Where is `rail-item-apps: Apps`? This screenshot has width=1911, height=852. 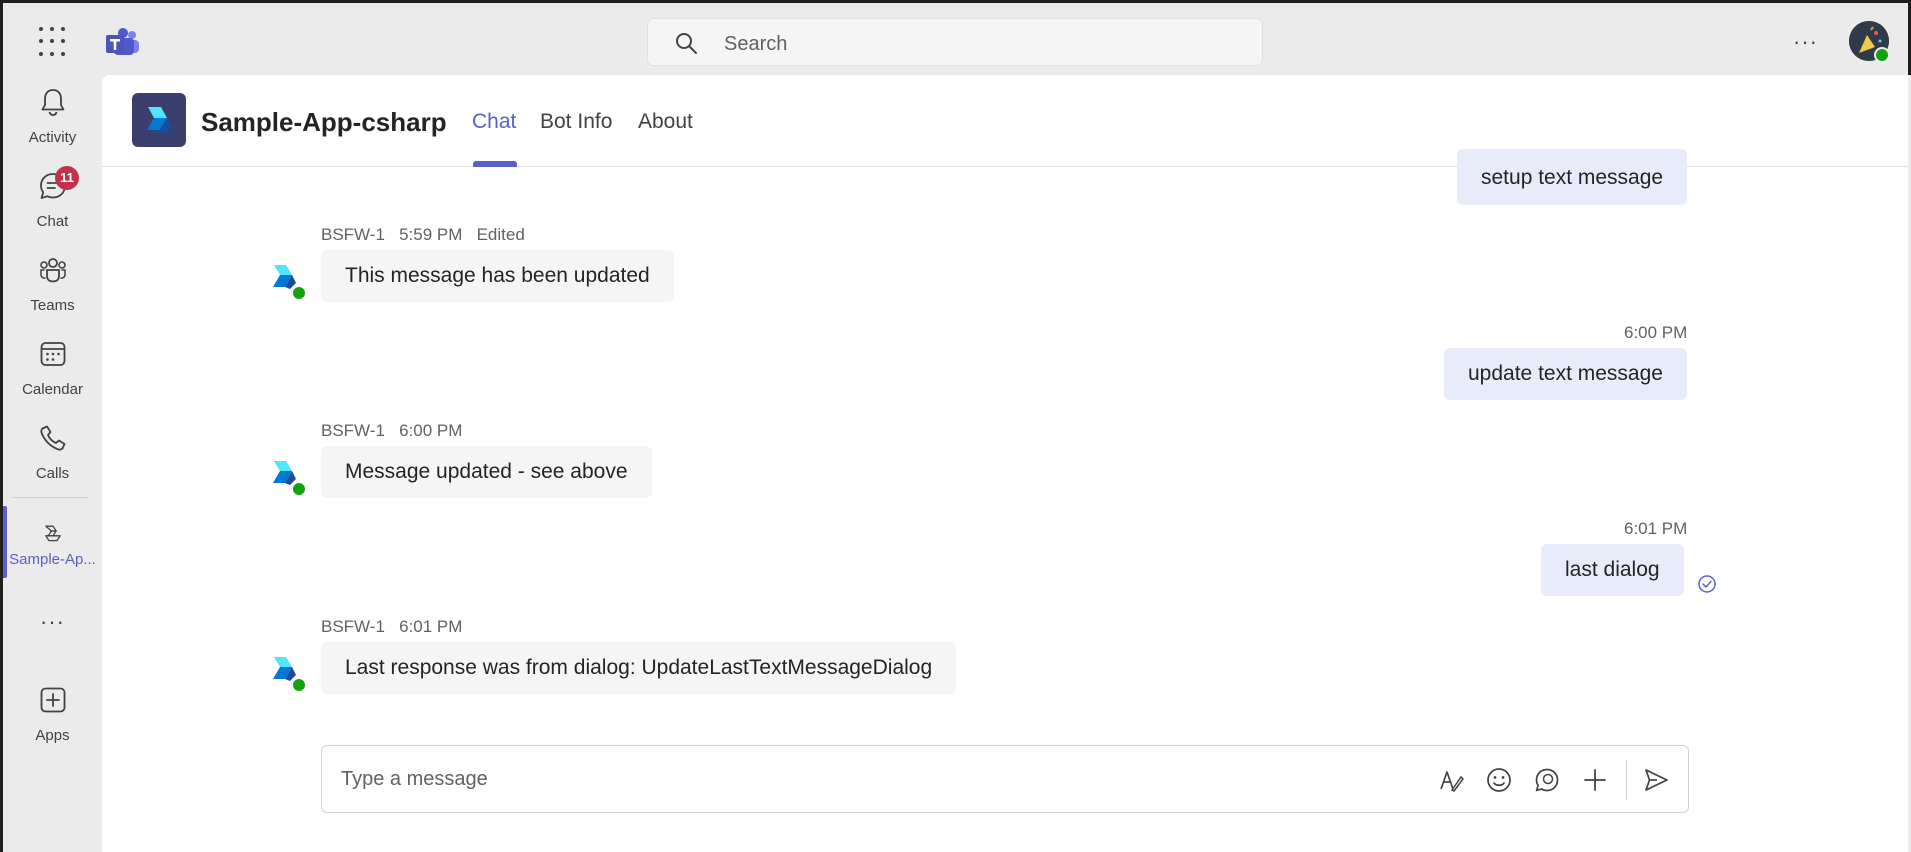
rail-item-apps: Apps is located at coordinates (52, 725).